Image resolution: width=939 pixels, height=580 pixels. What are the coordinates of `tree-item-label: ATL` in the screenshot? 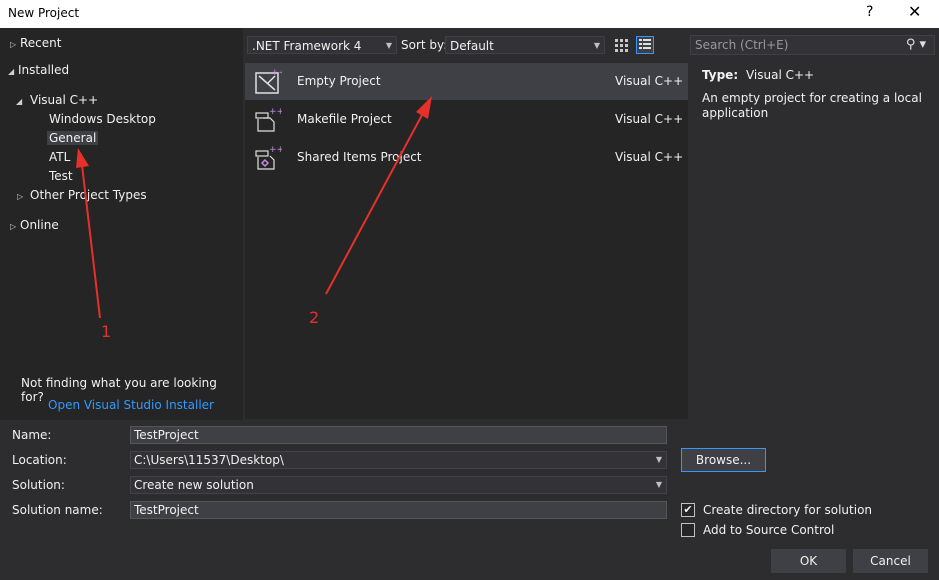 It's located at (60, 157).